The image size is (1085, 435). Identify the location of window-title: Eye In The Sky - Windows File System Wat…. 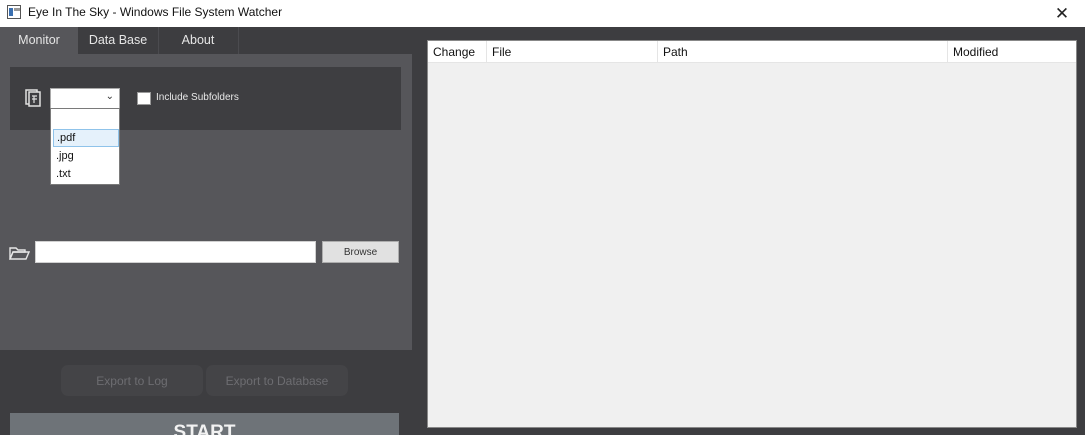
(155, 12).